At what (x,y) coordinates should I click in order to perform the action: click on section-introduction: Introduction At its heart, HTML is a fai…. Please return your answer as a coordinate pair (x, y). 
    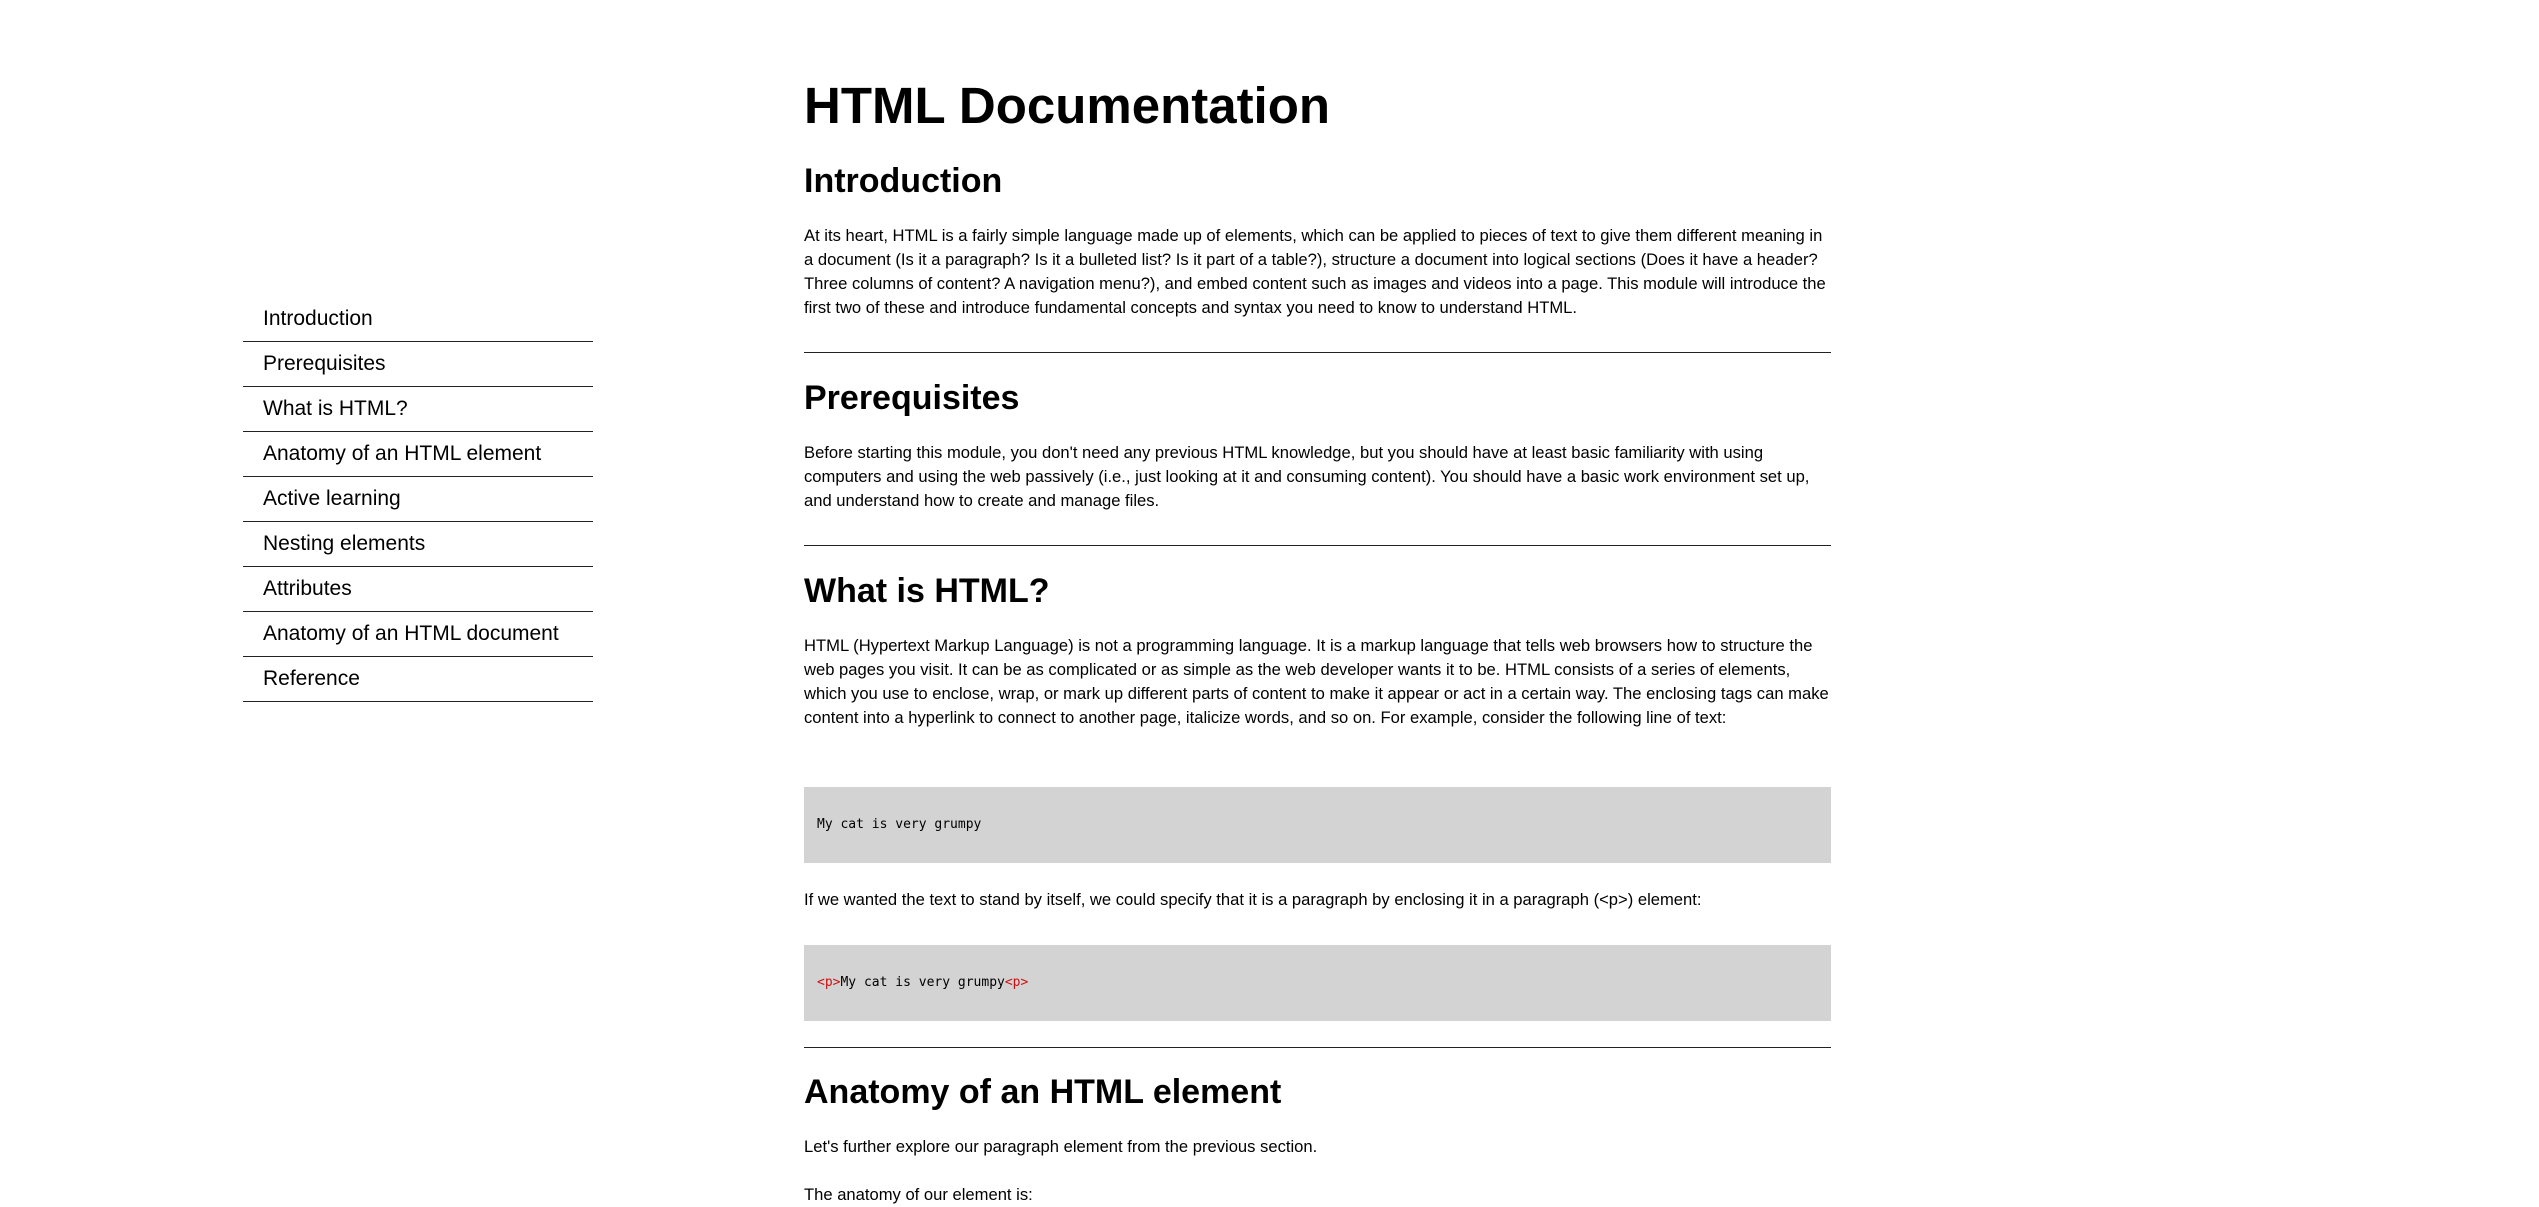
    Looking at the image, I should click on (1317, 240).